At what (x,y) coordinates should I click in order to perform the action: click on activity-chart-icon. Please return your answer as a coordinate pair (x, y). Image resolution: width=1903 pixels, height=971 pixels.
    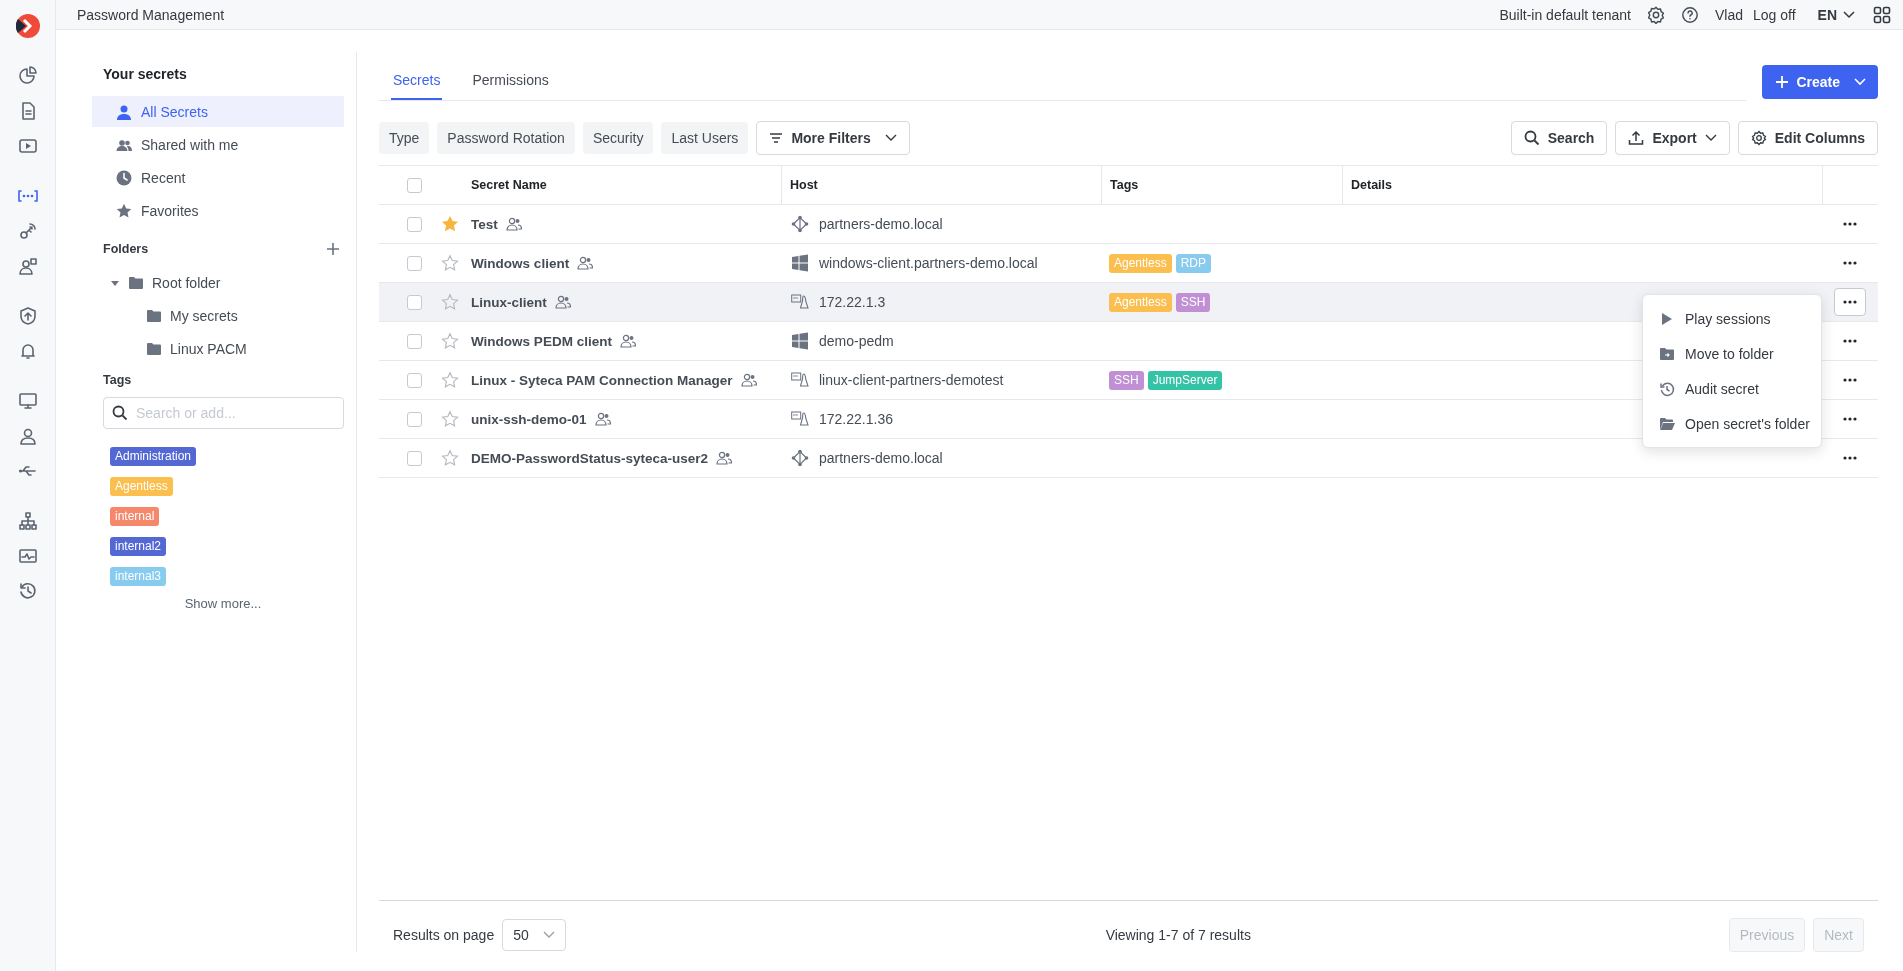
    Looking at the image, I should click on (27, 556).